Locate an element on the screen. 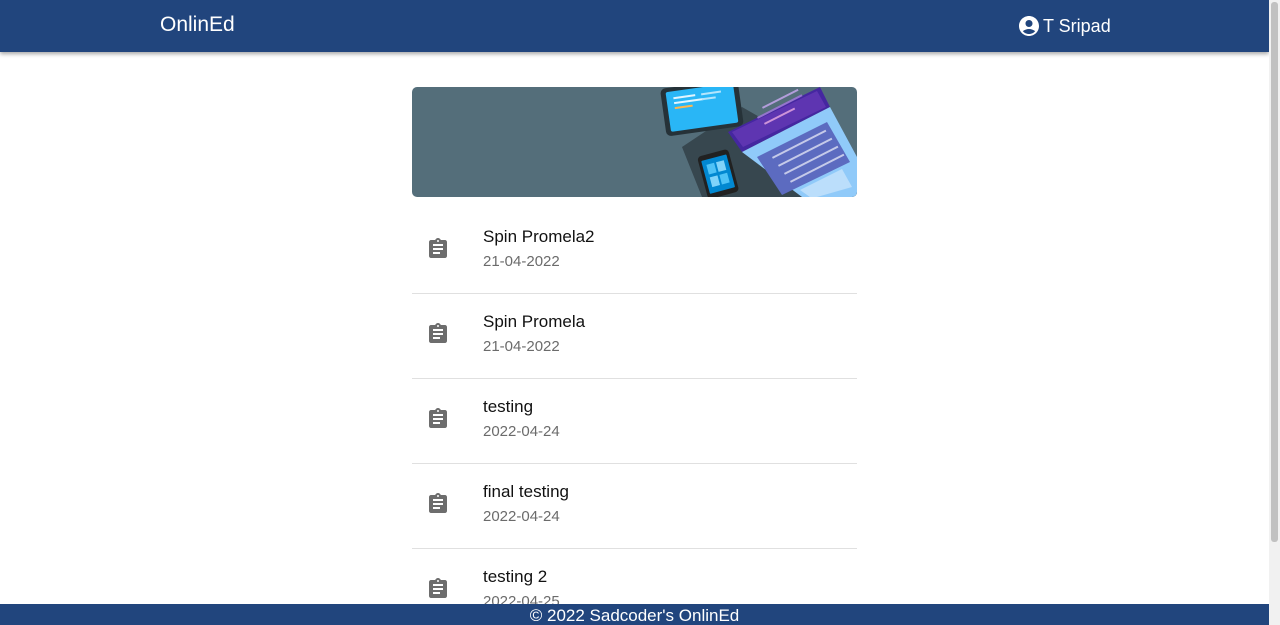  account-circle-icon is located at coordinates (1029, 26).